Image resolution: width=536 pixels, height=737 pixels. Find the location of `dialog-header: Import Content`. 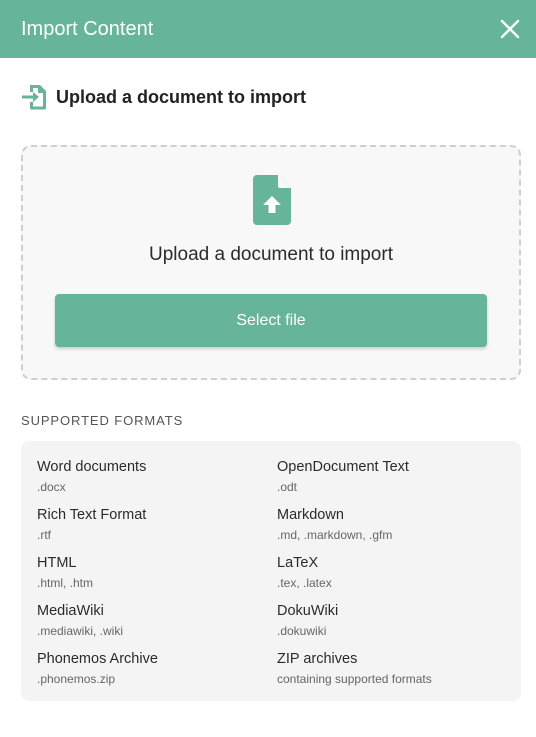

dialog-header: Import Content is located at coordinates (268, 29).